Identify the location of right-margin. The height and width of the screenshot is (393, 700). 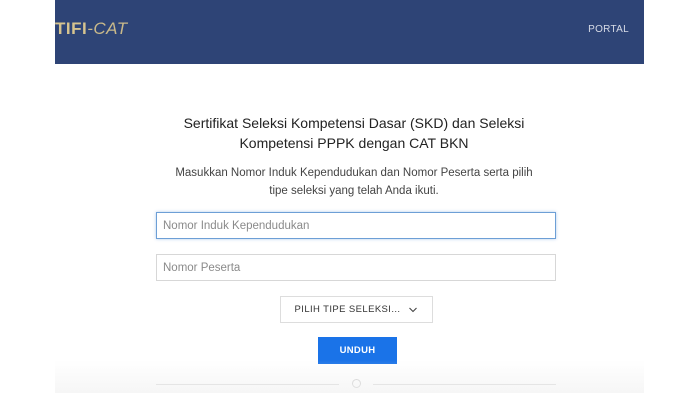
(672, 196).